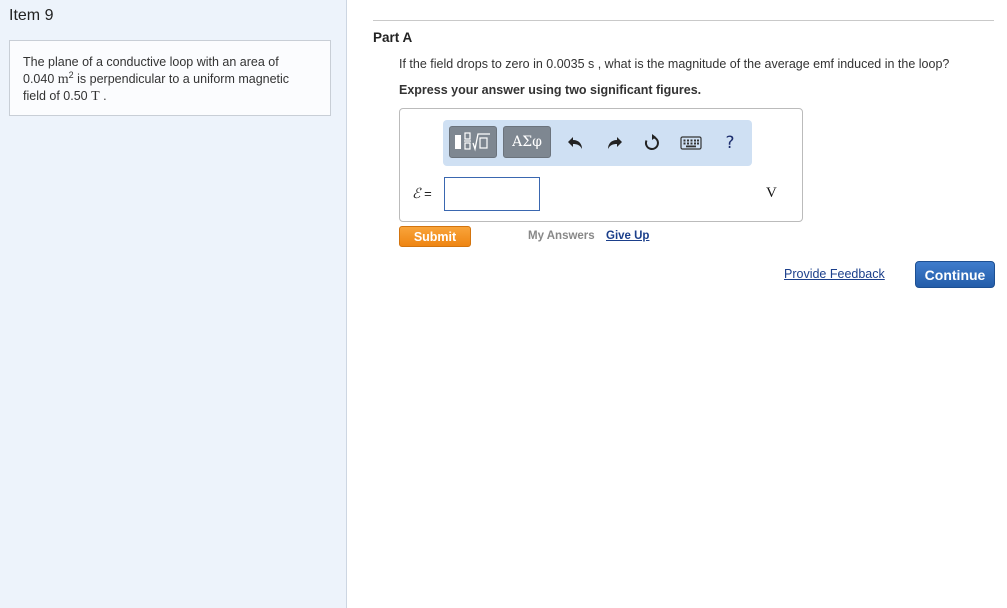 This screenshot has height=608, width=1007. I want to click on problem-line-3-end: ., so click(103, 96).